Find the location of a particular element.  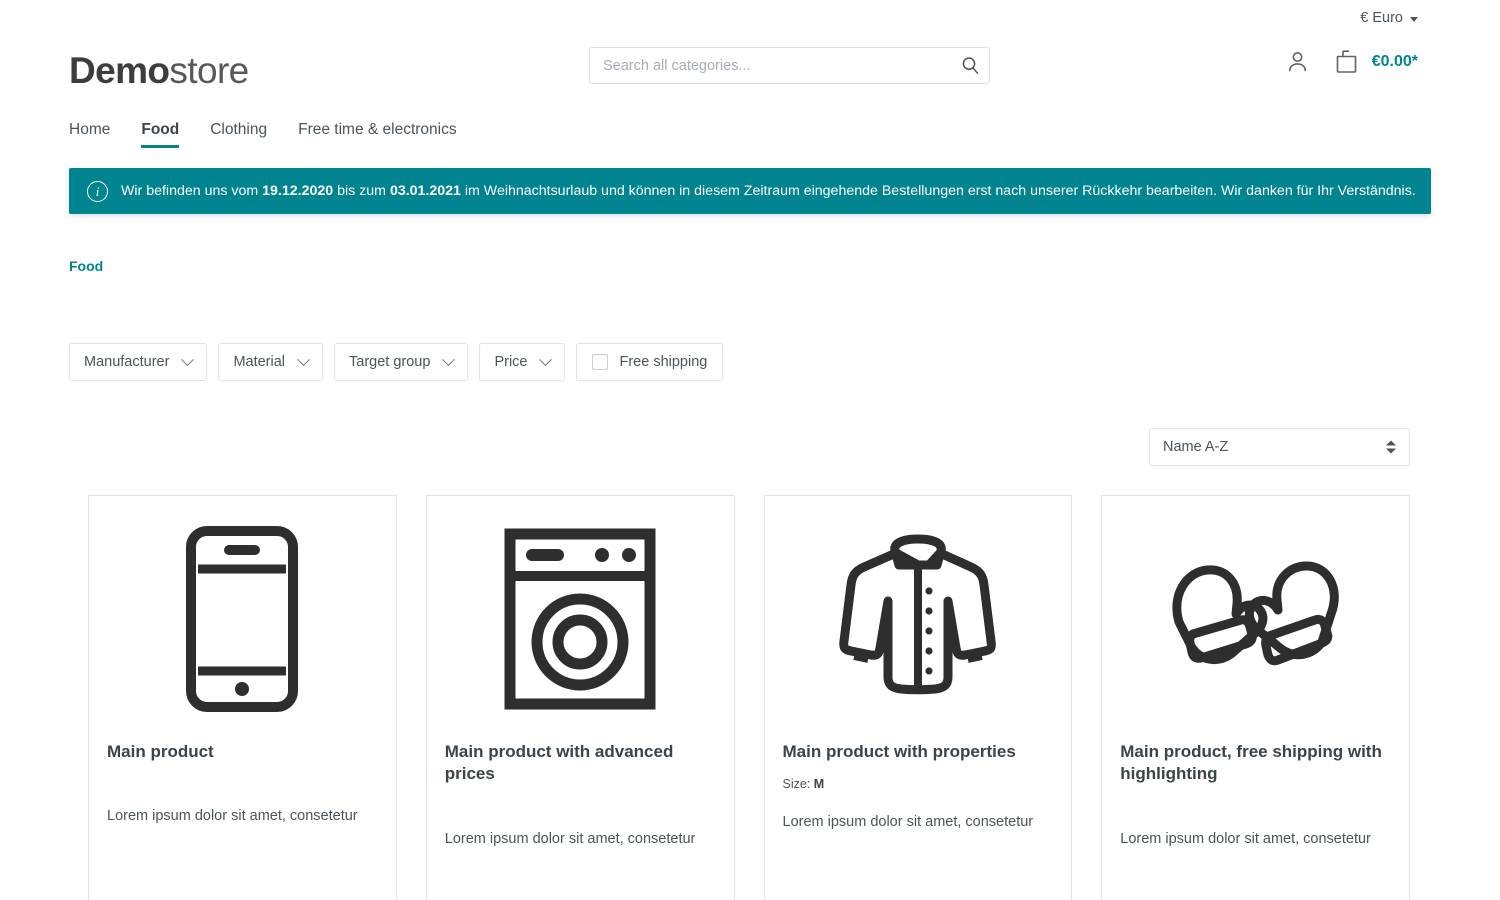

sort-select: Name A-Z is located at coordinates (1279, 447).